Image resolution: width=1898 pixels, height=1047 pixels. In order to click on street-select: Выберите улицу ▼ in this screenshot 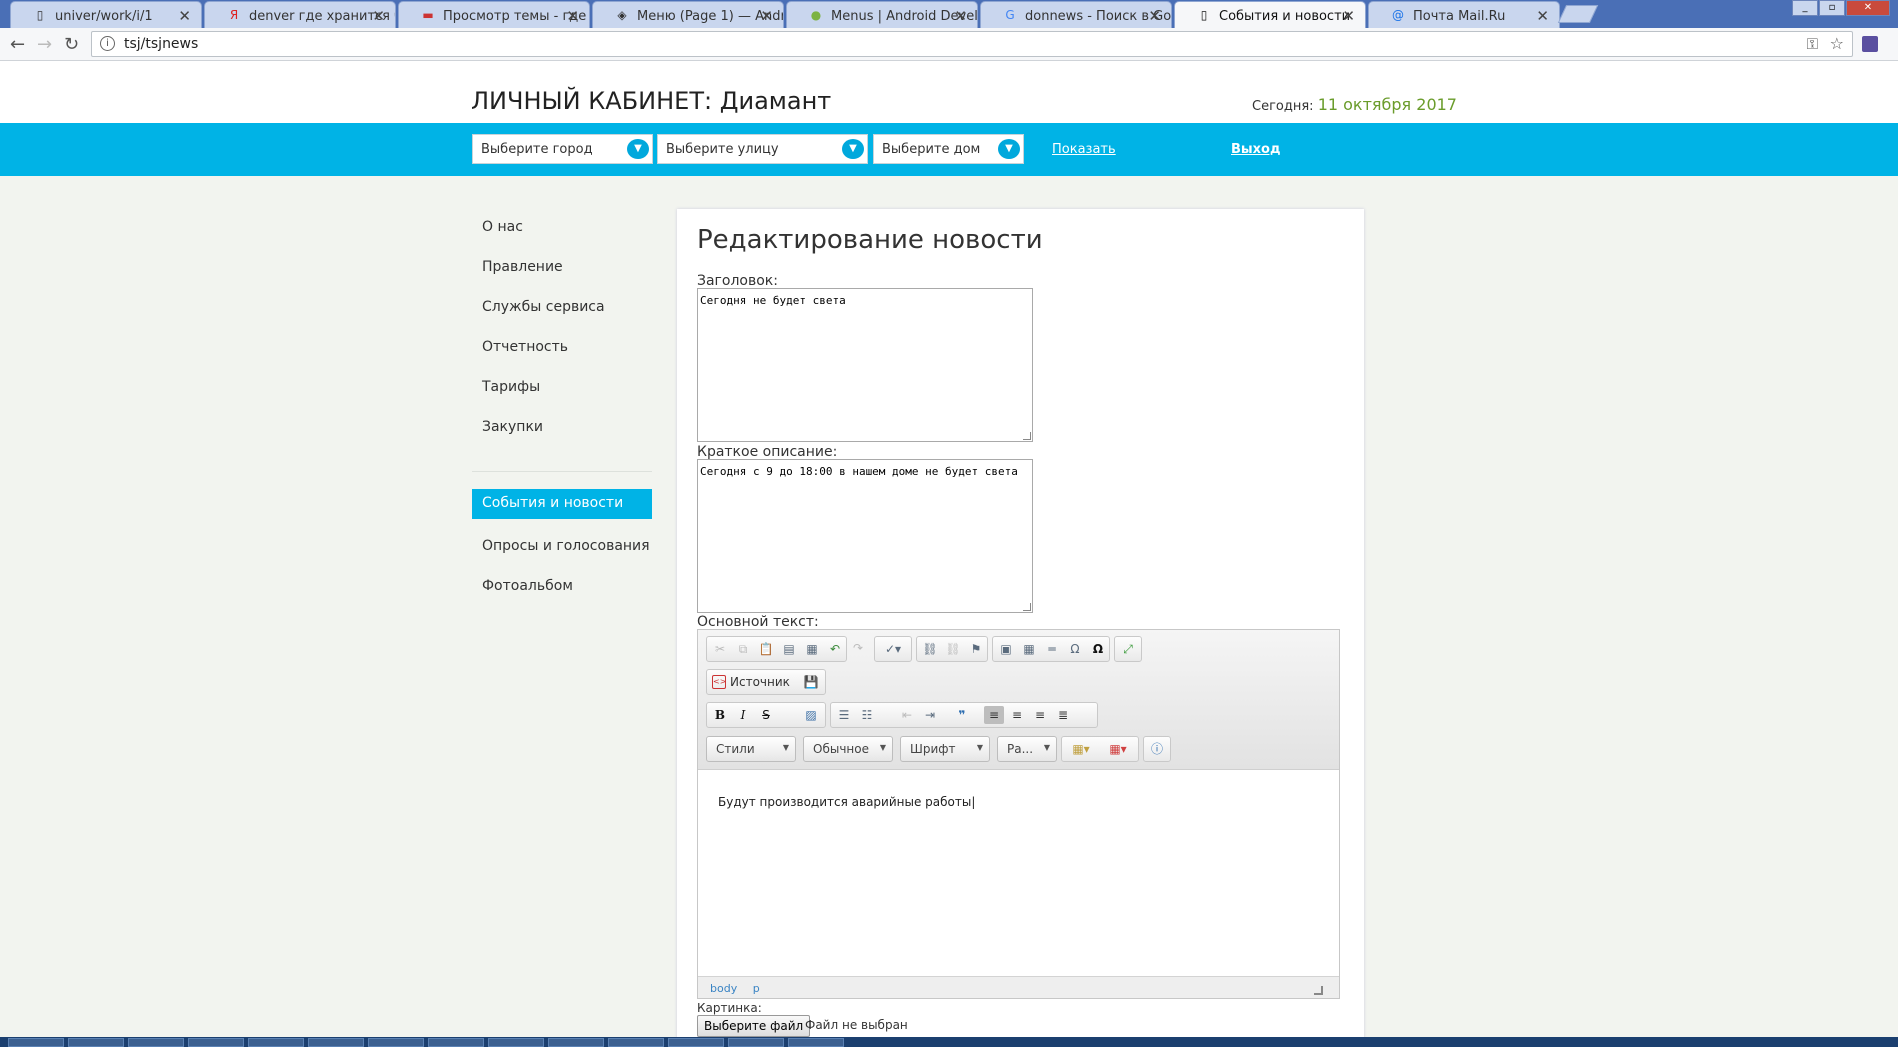, I will do `click(762, 149)`.